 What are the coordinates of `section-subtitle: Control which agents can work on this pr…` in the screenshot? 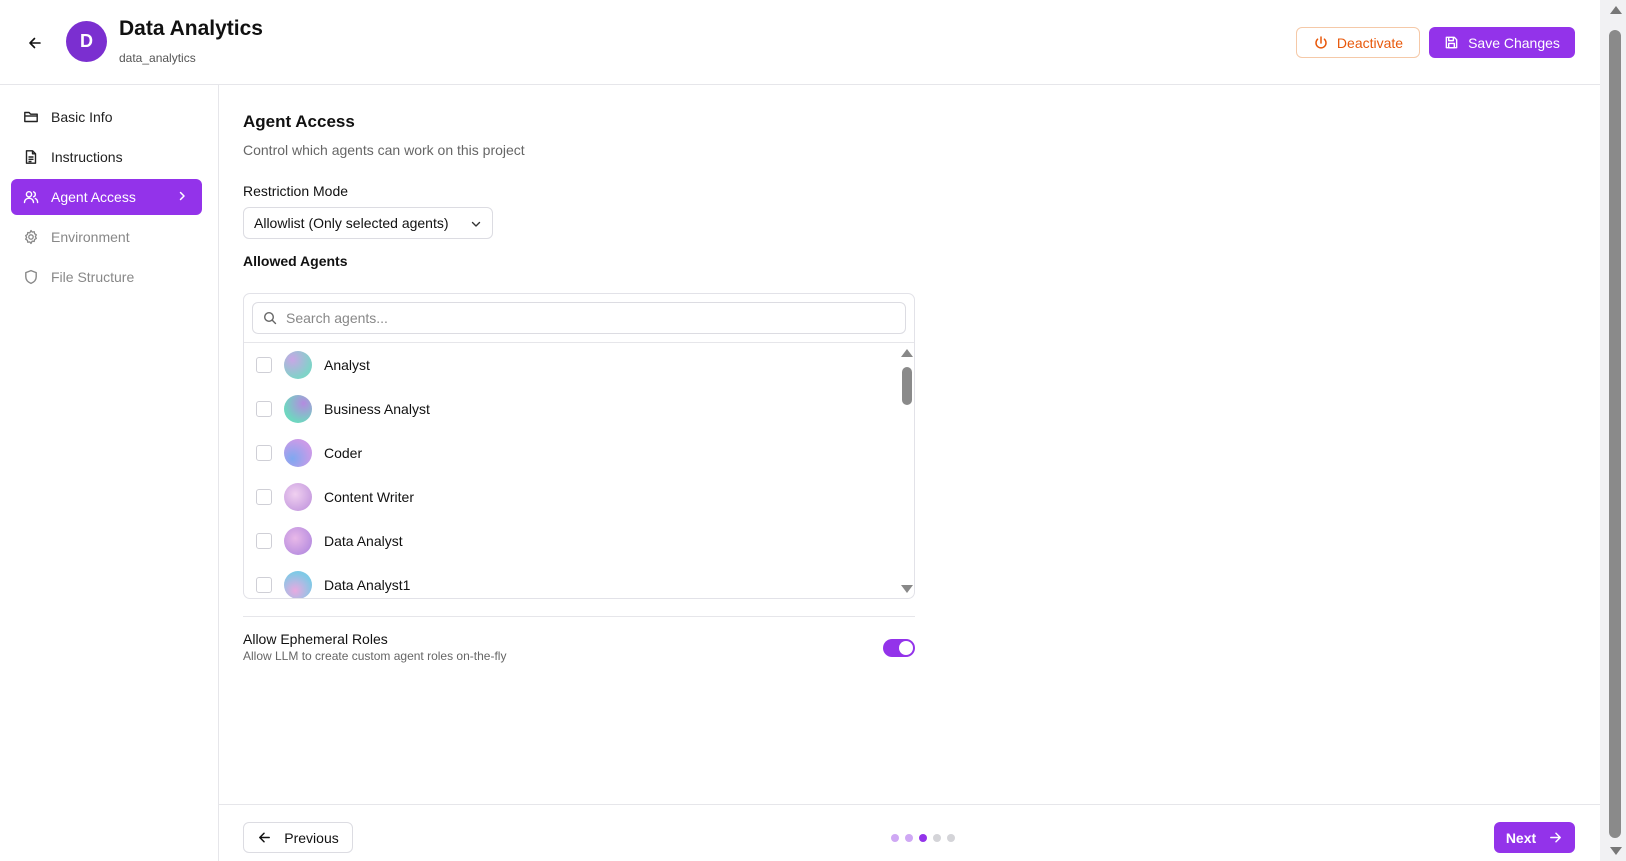 It's located at (384, 150).